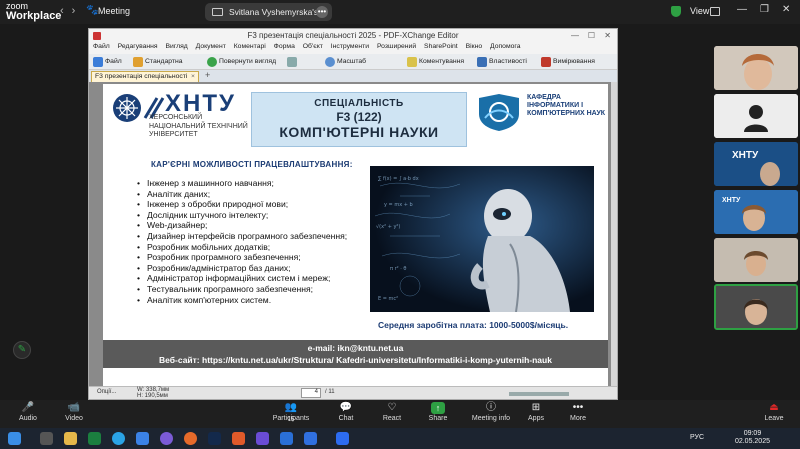 This screenshot has width=800, height=449. What do you see at coordinates (697, 437) in the screenshot?
I see `language-indicator: РУС` at bounding box center [697, 437].